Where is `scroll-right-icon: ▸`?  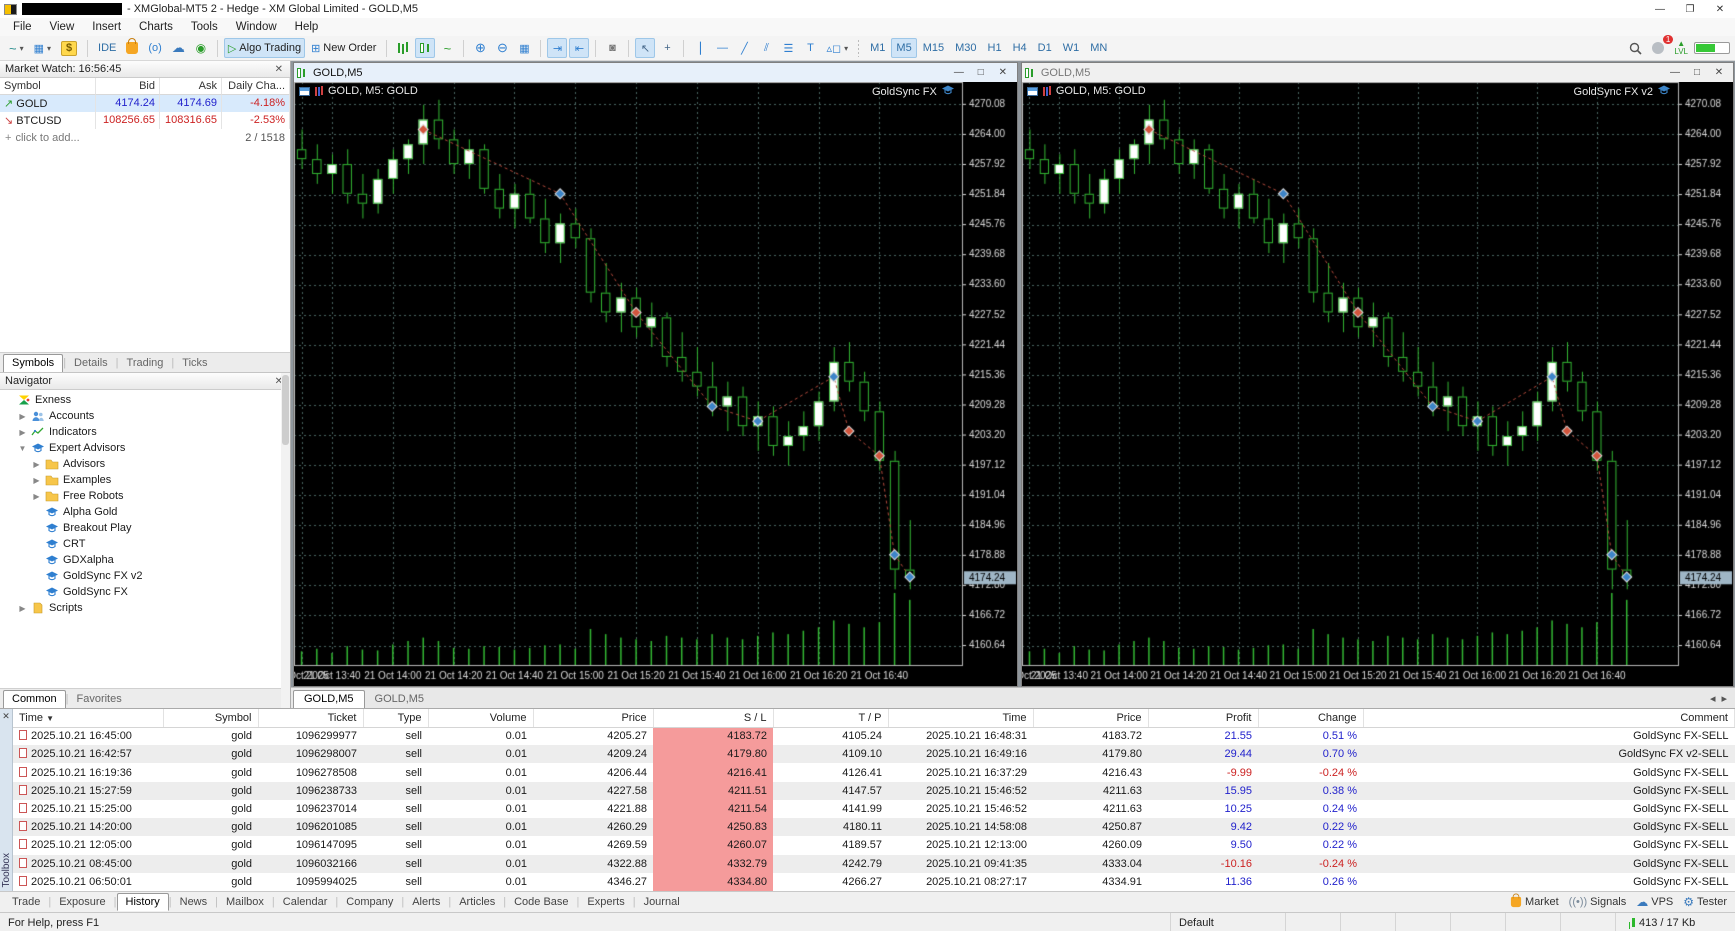
scroll-right-icon: ▸ is located at coordinates (1724, 698).